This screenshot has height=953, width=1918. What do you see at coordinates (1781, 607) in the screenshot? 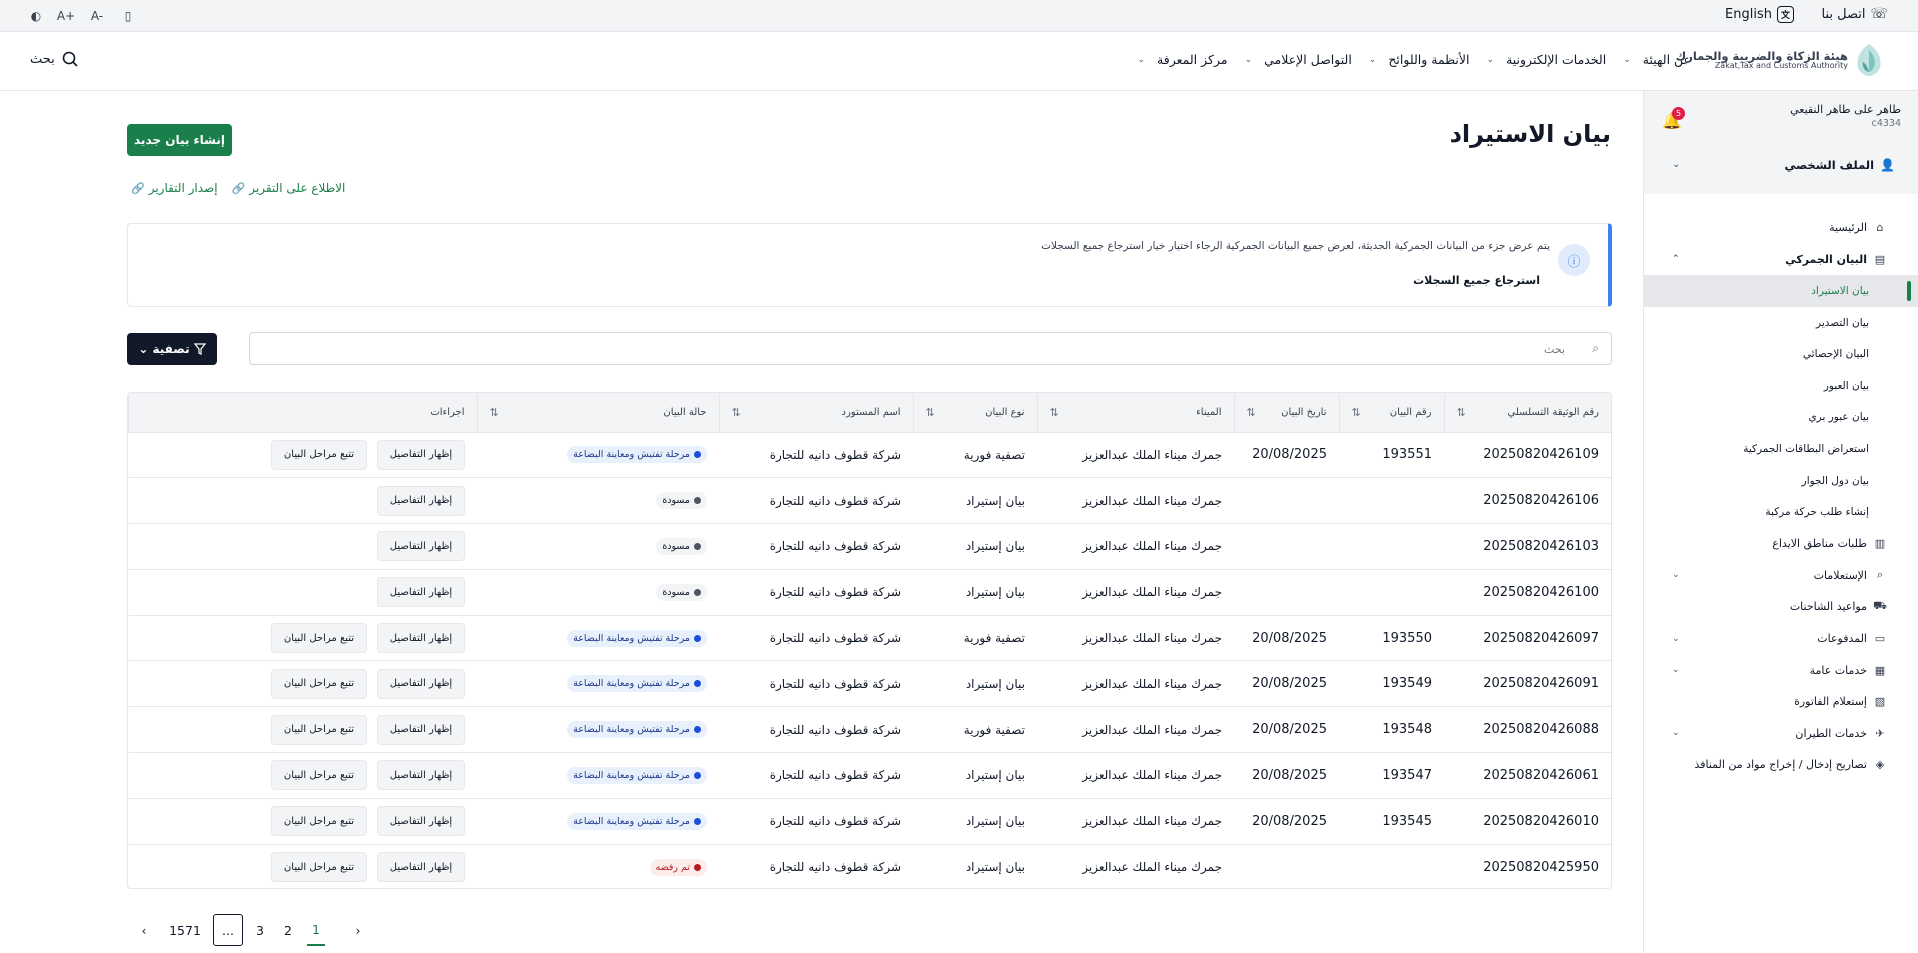
I see `sidebar-item: مواعيد الشاحنات ⛟` at bounding box center [1781, 607].